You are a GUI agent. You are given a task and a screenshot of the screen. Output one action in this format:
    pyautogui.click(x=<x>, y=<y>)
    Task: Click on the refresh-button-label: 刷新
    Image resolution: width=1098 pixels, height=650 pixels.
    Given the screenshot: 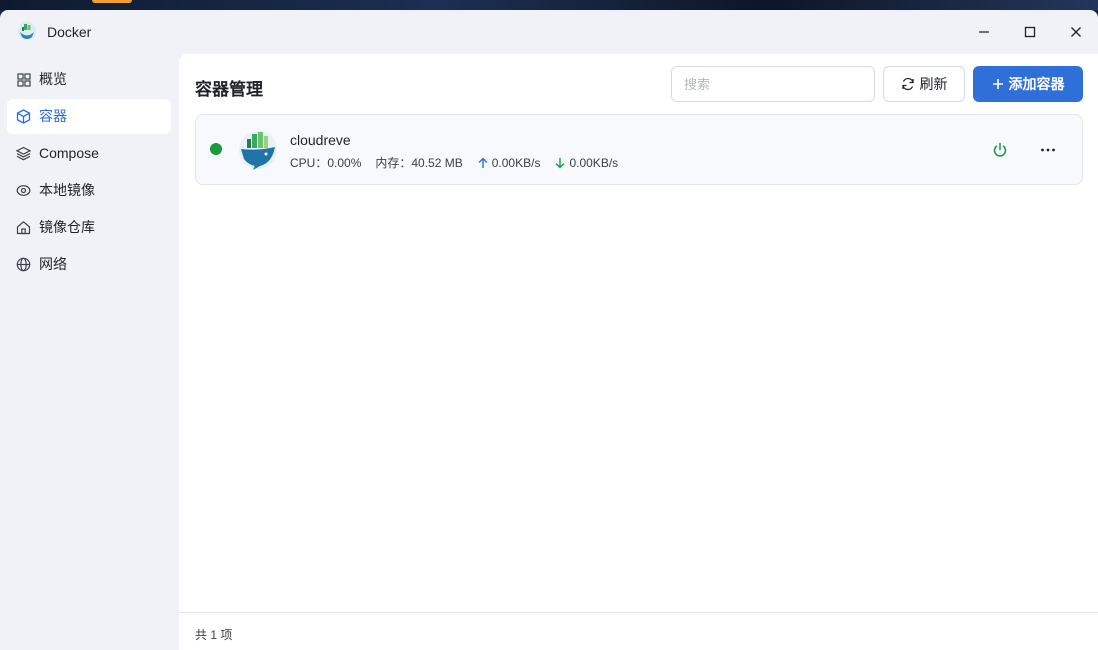 What is the action you would take?
    pyautogui.click(x=933, y=84)
    